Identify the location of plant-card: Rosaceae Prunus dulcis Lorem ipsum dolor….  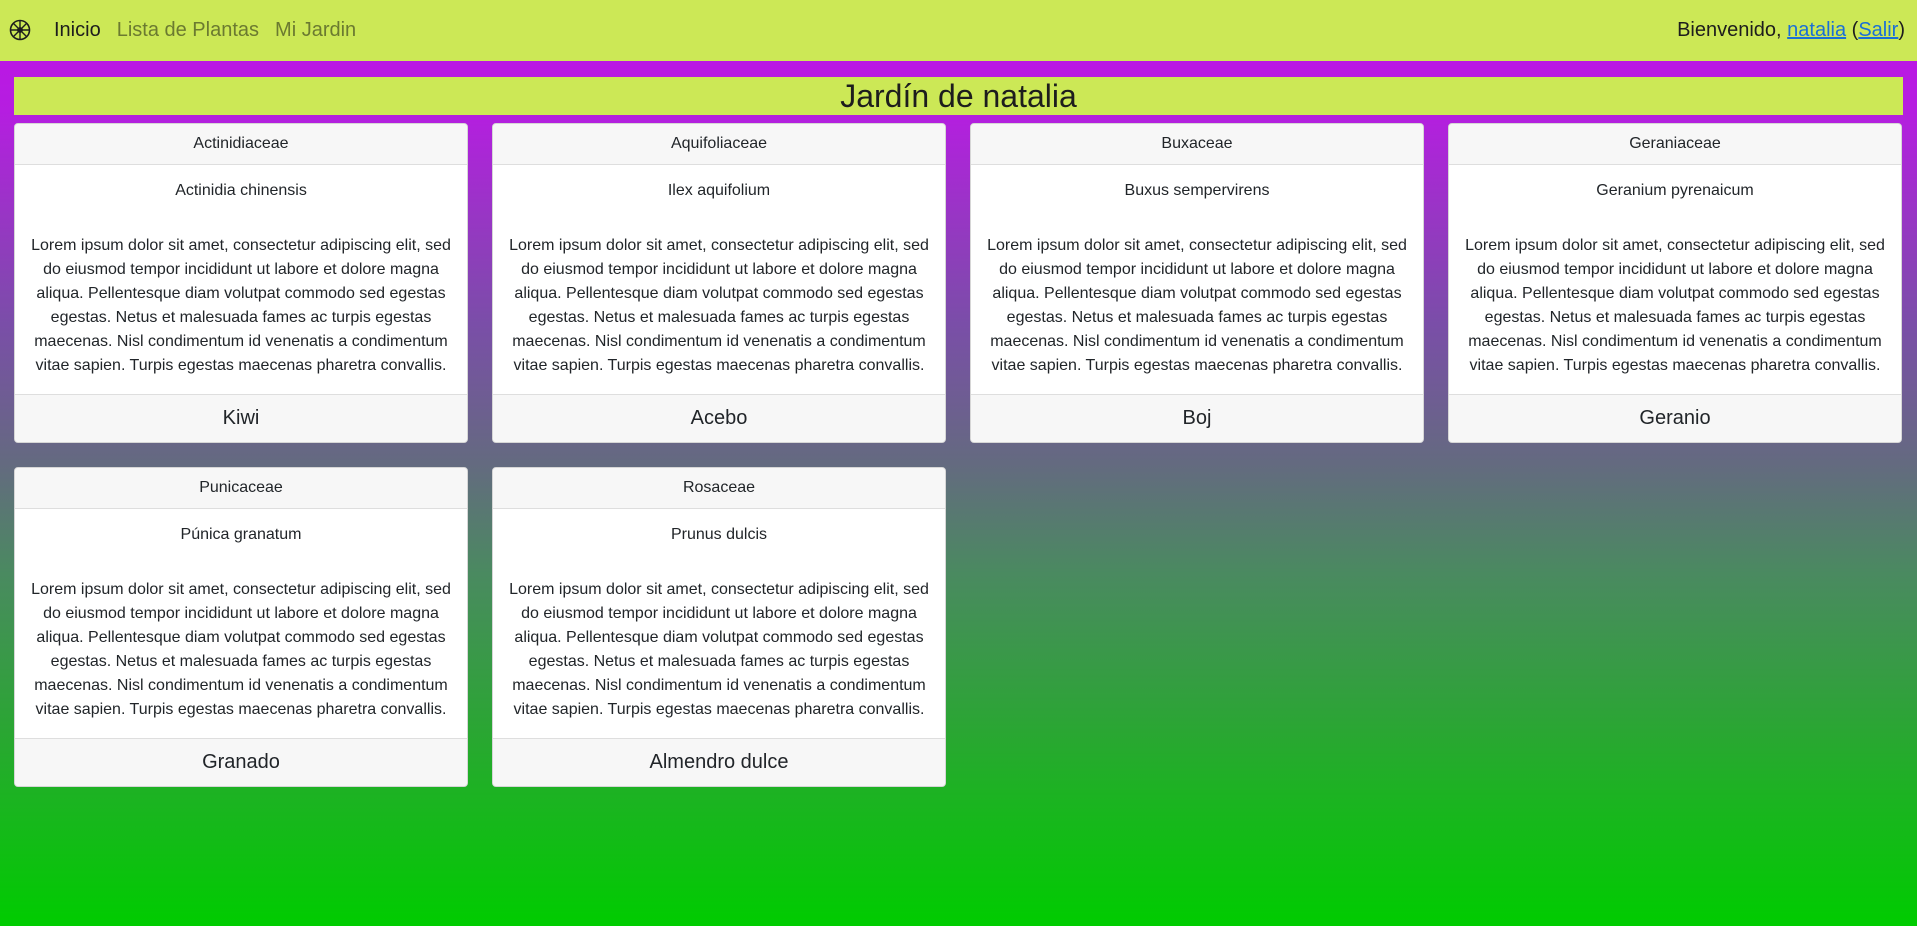
(719, 627).